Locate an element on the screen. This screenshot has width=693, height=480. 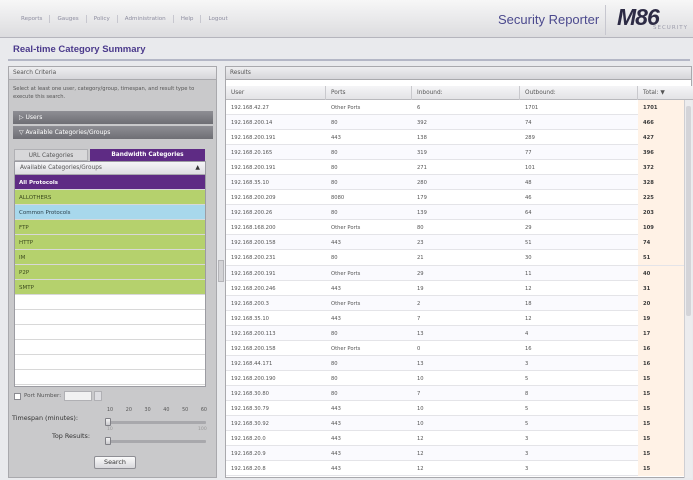
table-row: 192.168.30.79 443 10 5 15 is located at coordinates (455, 408).